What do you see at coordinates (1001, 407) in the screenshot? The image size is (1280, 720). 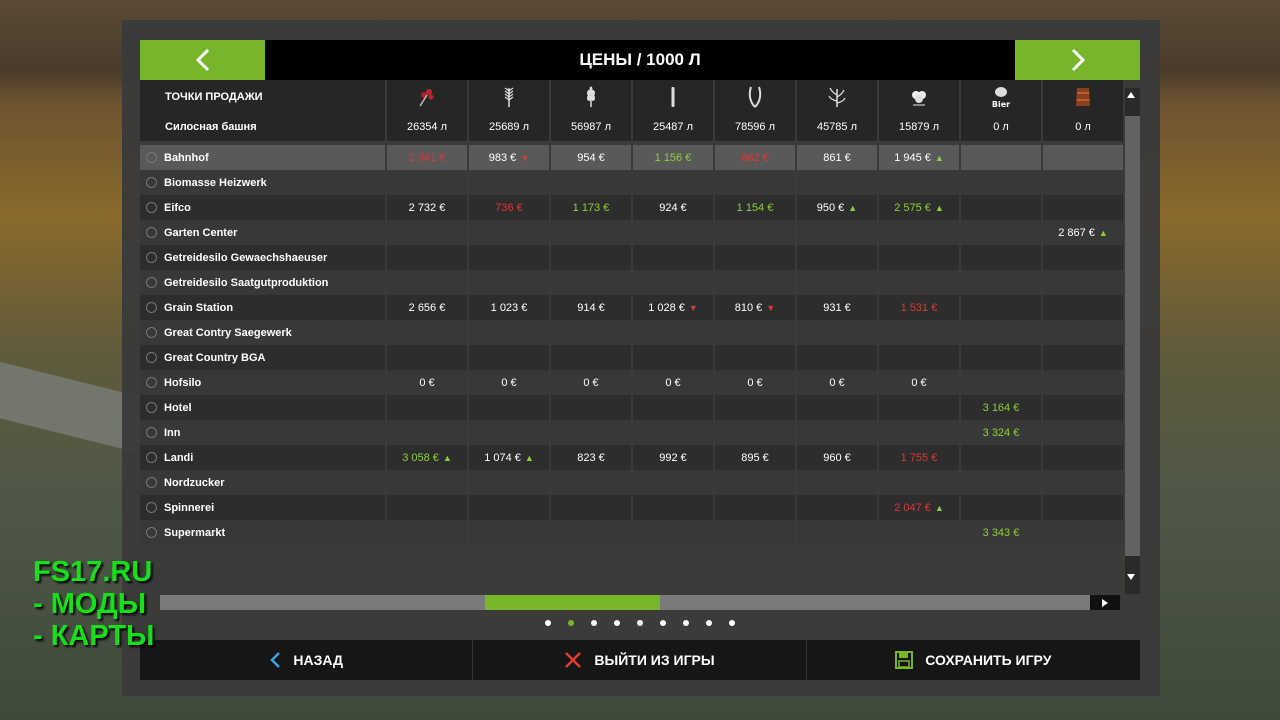 I see `price-value: 3 164 €` at bounding box center [1001, 407].